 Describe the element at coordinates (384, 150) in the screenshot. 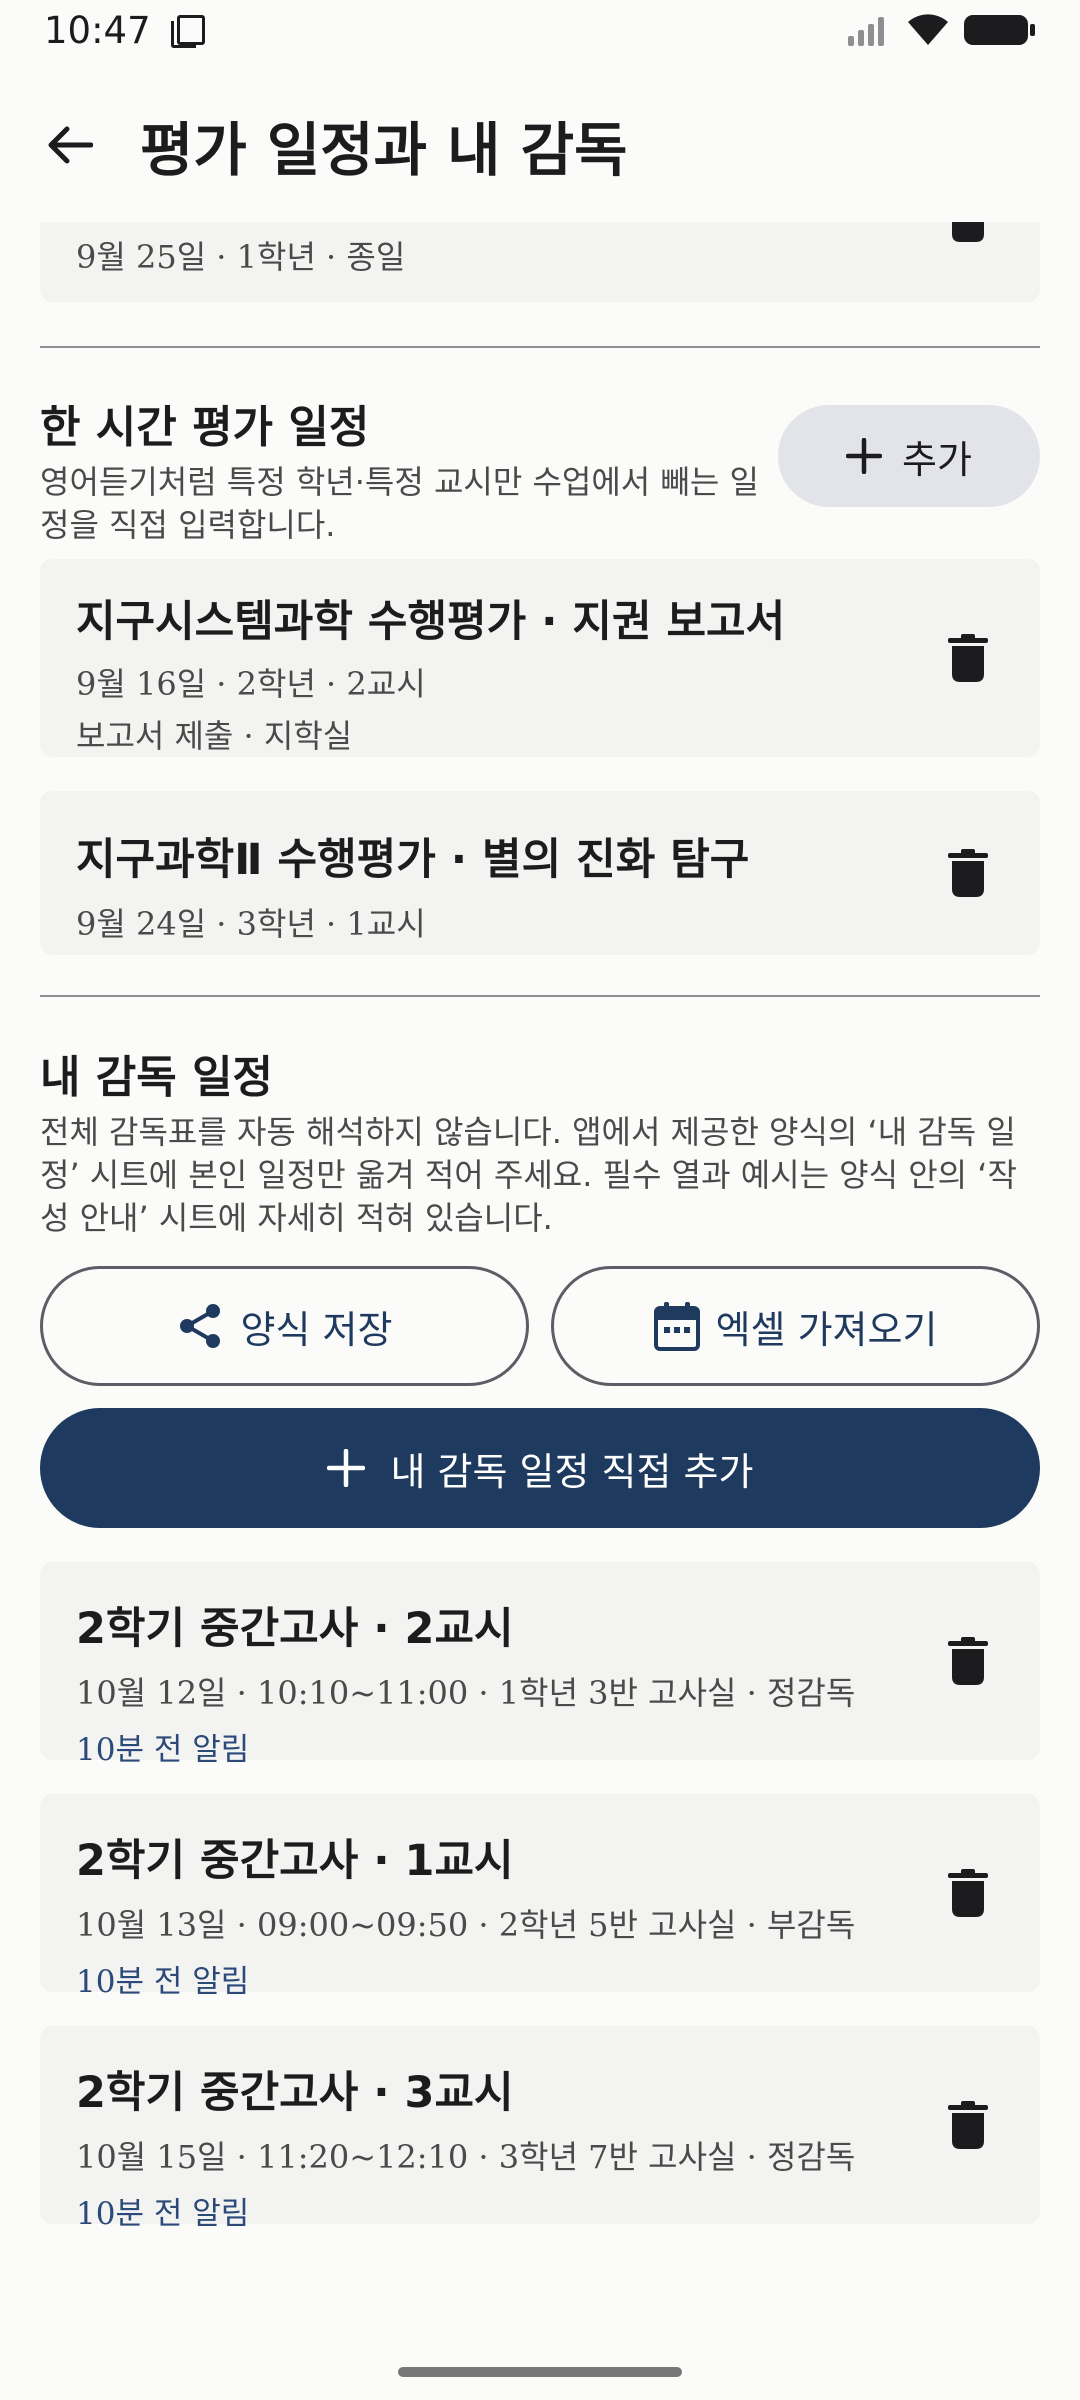

I see `page-title: 평가 일정과 내 감독` at that location.